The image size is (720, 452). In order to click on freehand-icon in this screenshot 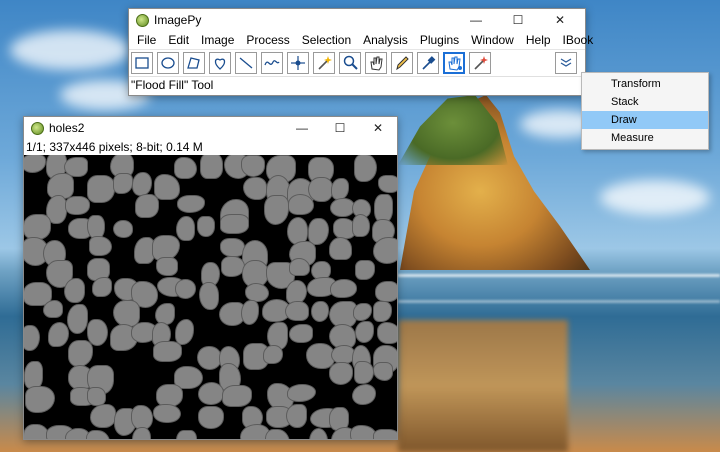, I will do `click(220, 64)`.